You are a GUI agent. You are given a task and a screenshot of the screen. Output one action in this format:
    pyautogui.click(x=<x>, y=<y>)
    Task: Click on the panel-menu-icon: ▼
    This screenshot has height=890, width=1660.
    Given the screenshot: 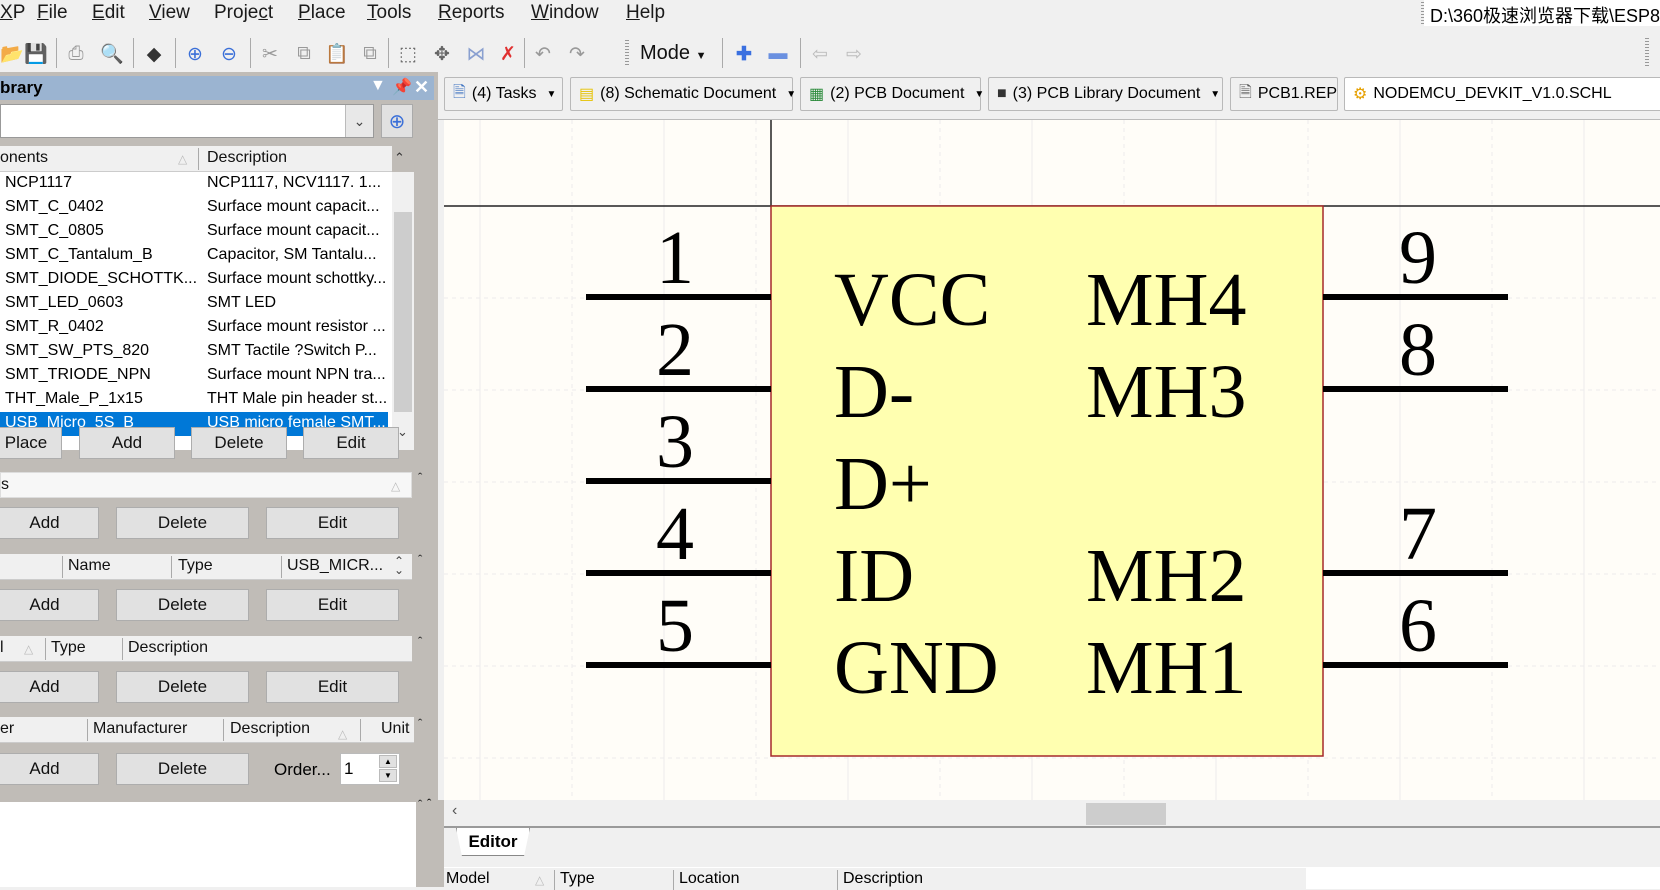 What is the action you would take?
    pyautogui.click(x=378, y=86)
    